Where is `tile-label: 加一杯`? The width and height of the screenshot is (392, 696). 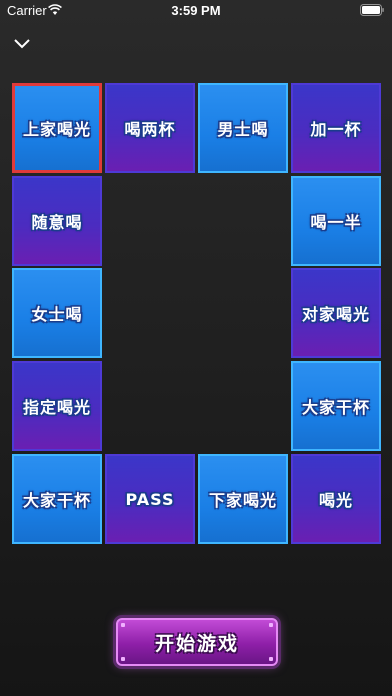 tile-label: 加一杯 is located at coordinates (336, 129).